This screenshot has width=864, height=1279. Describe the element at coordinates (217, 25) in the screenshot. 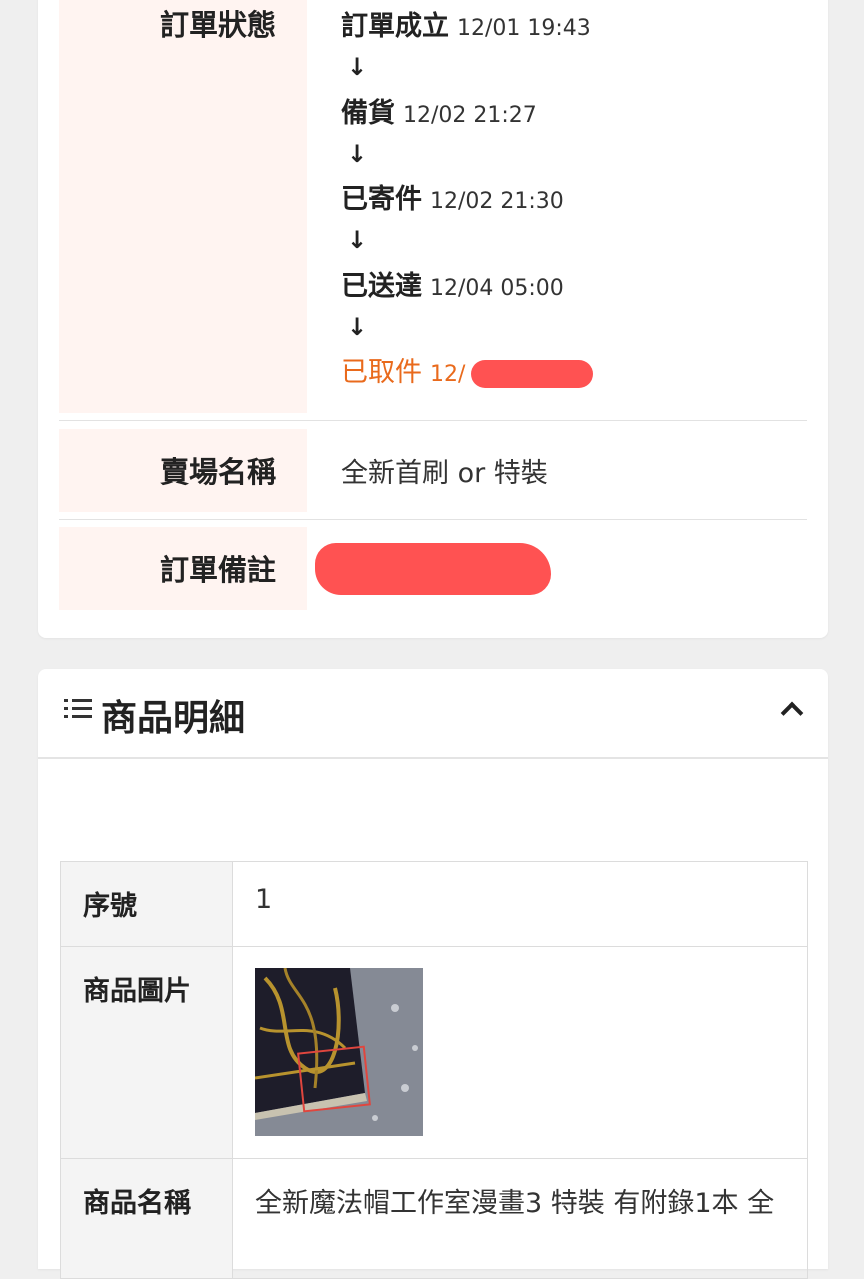

I see `order-status-label: 訂單狀態` at that location.